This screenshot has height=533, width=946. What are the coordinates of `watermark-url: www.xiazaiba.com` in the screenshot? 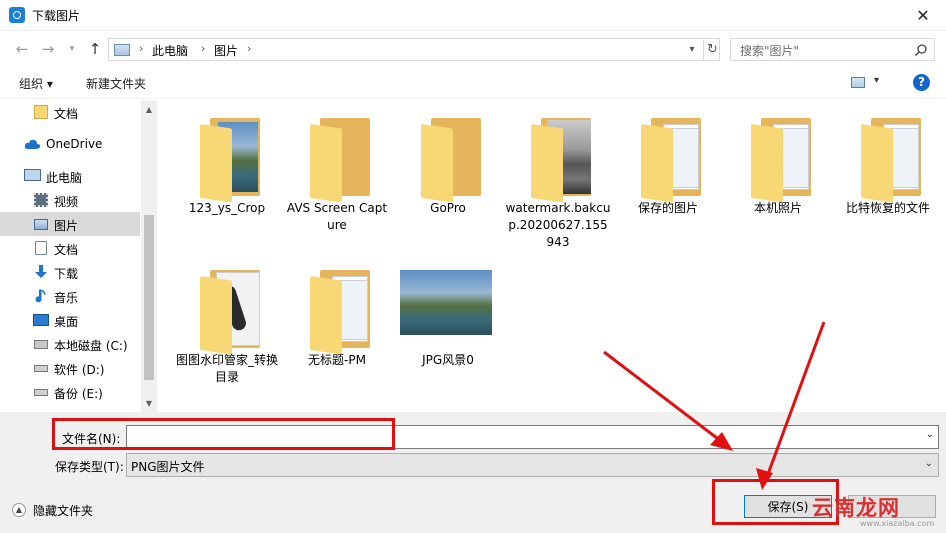 It's located at (897, 523).